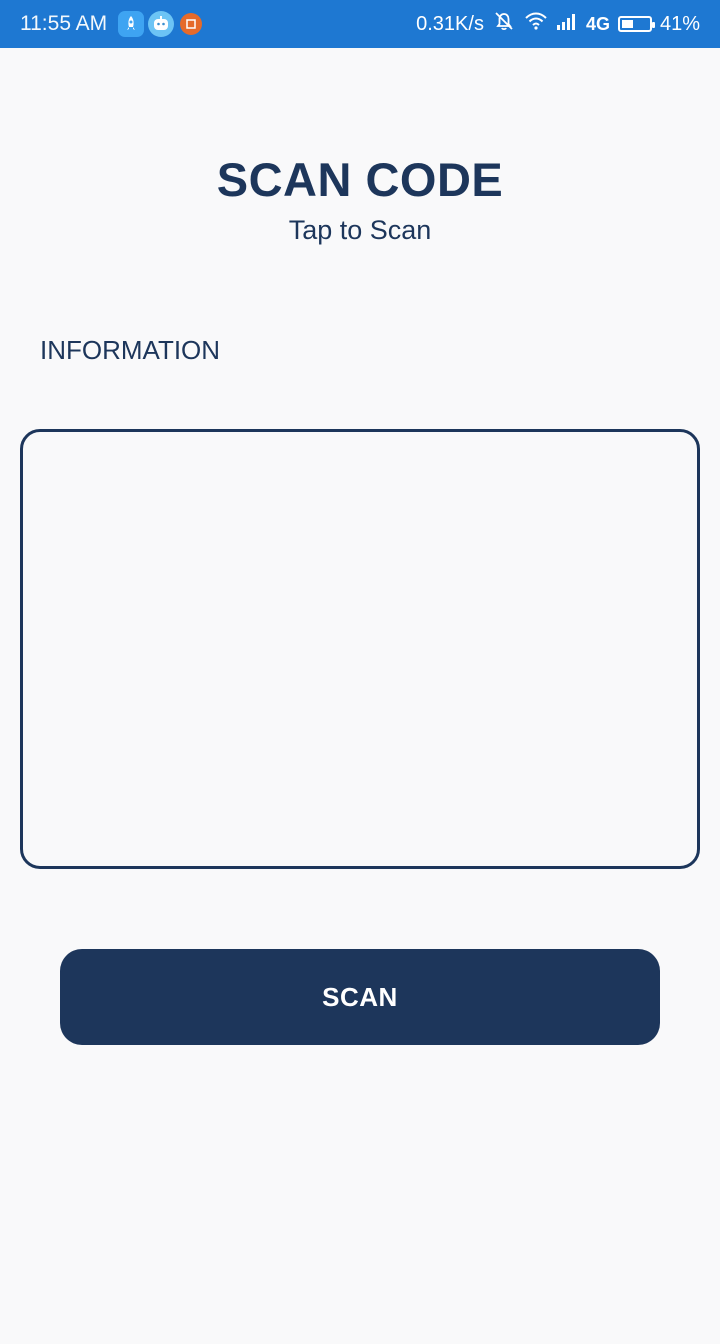 The width and height of the screenshot is (720, 1344). Describe the element at coordinates (636, 24) in the screenshot. I see `battery-icon` at that location.